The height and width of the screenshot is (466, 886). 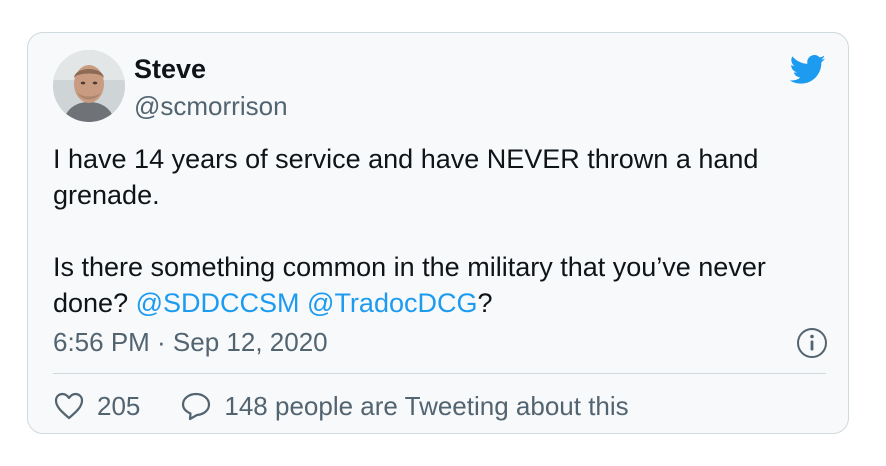 I want to click on twitter-bird-icon, so click(x=808, y=70).